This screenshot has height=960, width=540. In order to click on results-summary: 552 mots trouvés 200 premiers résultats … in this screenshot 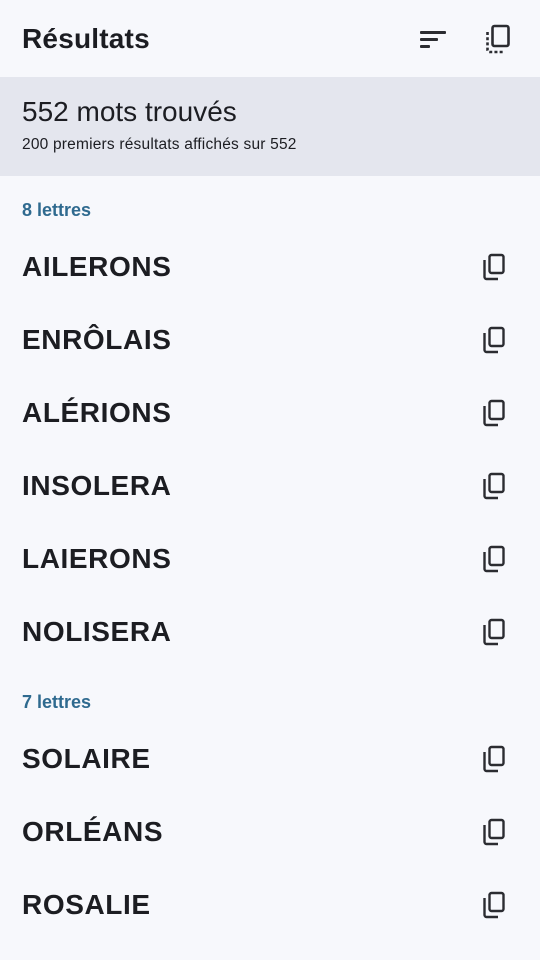, I will do `click(270, 126)`.